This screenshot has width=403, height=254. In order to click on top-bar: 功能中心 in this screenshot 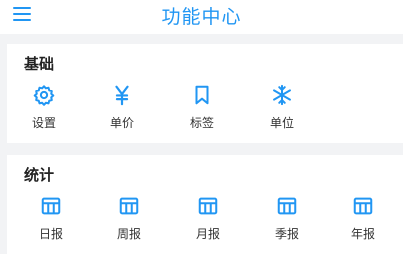, I will do `click(201, 17)`.